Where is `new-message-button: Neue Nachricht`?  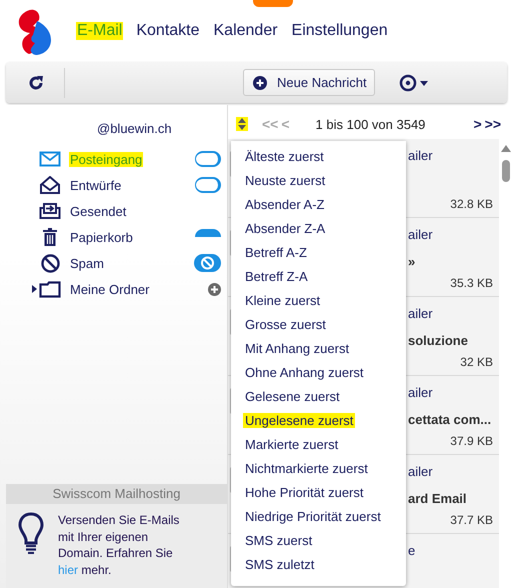
new-message-button: Neue Nachricht is located at coordinates (309, 82).